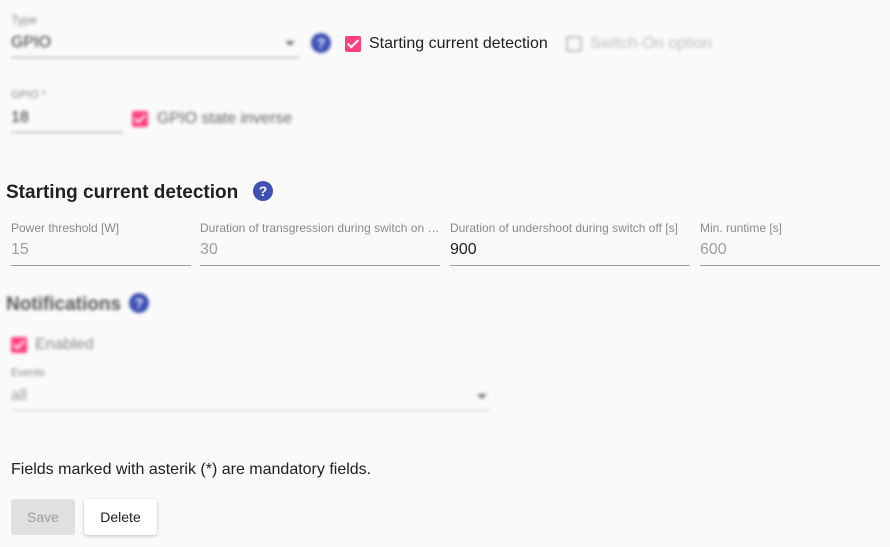 Image resolution: width=890 pixels, height=547 pixels. What do you see at coordinates (24, 20) in the screenshot?
I see `type-label: Type` at bounding box center [24, 20].